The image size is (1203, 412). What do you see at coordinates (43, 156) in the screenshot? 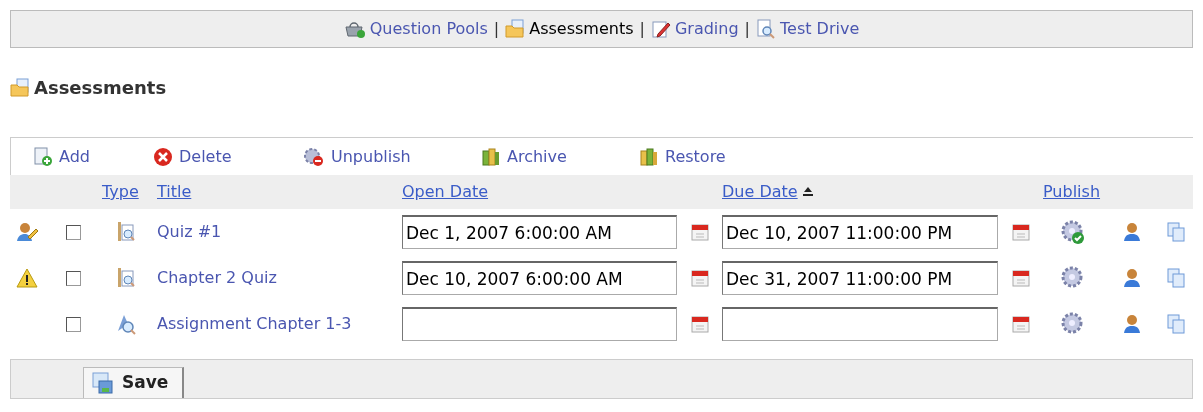
I see `add-page-icon` at bounding box center [43, 156].